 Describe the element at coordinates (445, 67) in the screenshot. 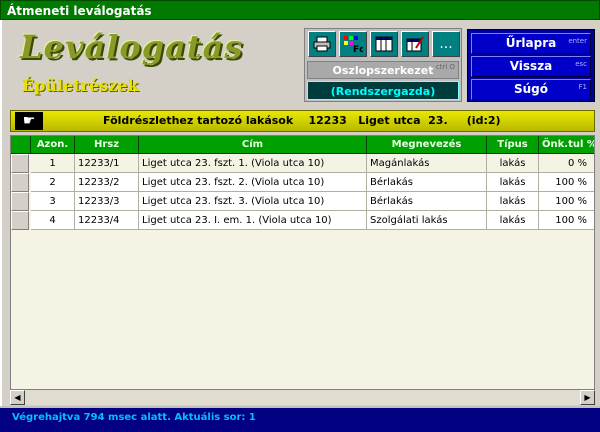

I see `column-structure-shortcut: ctrl O` at that location.